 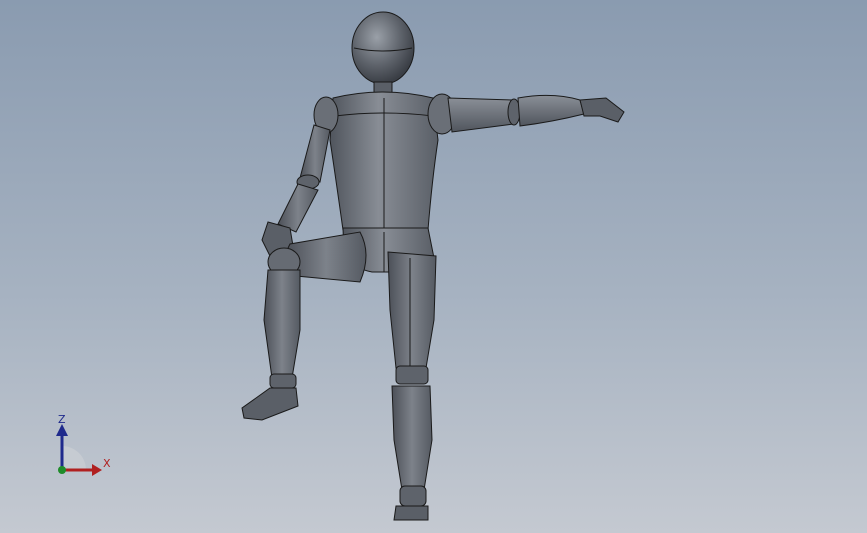 I want to click on left-forearm, so click(x=298, y=208).